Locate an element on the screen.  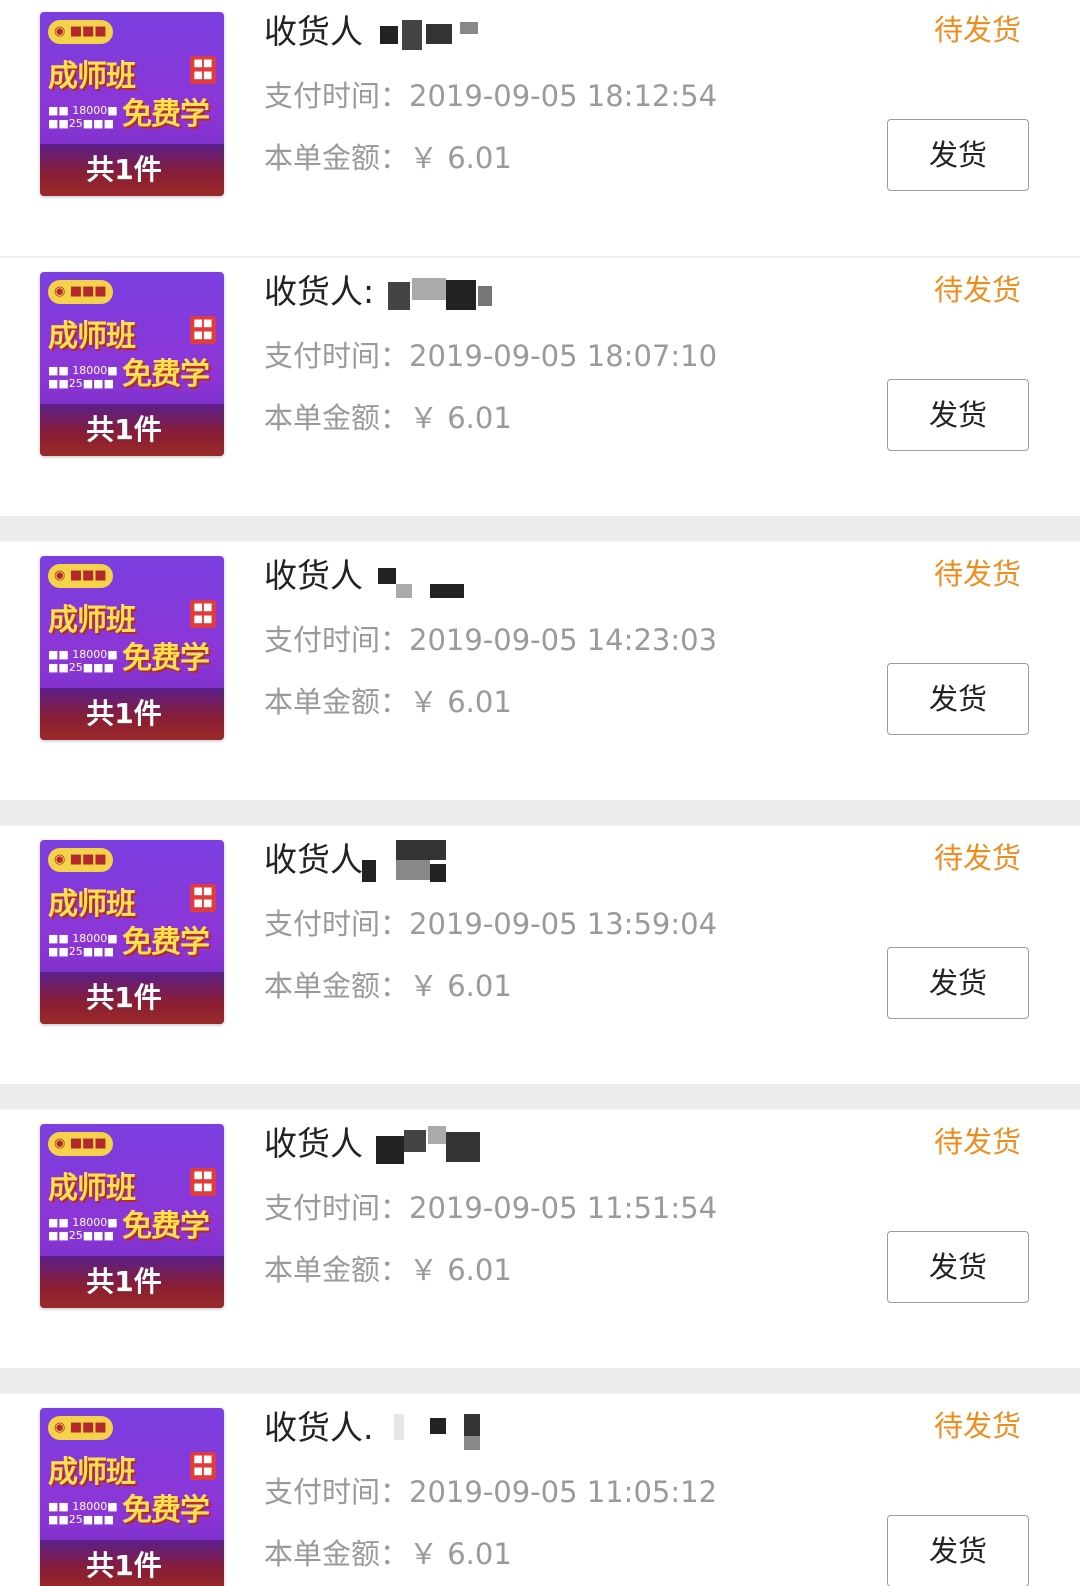
payment-time: 支付时间：2019-09-05 13:59:04 is located at coordinates (490, 924).